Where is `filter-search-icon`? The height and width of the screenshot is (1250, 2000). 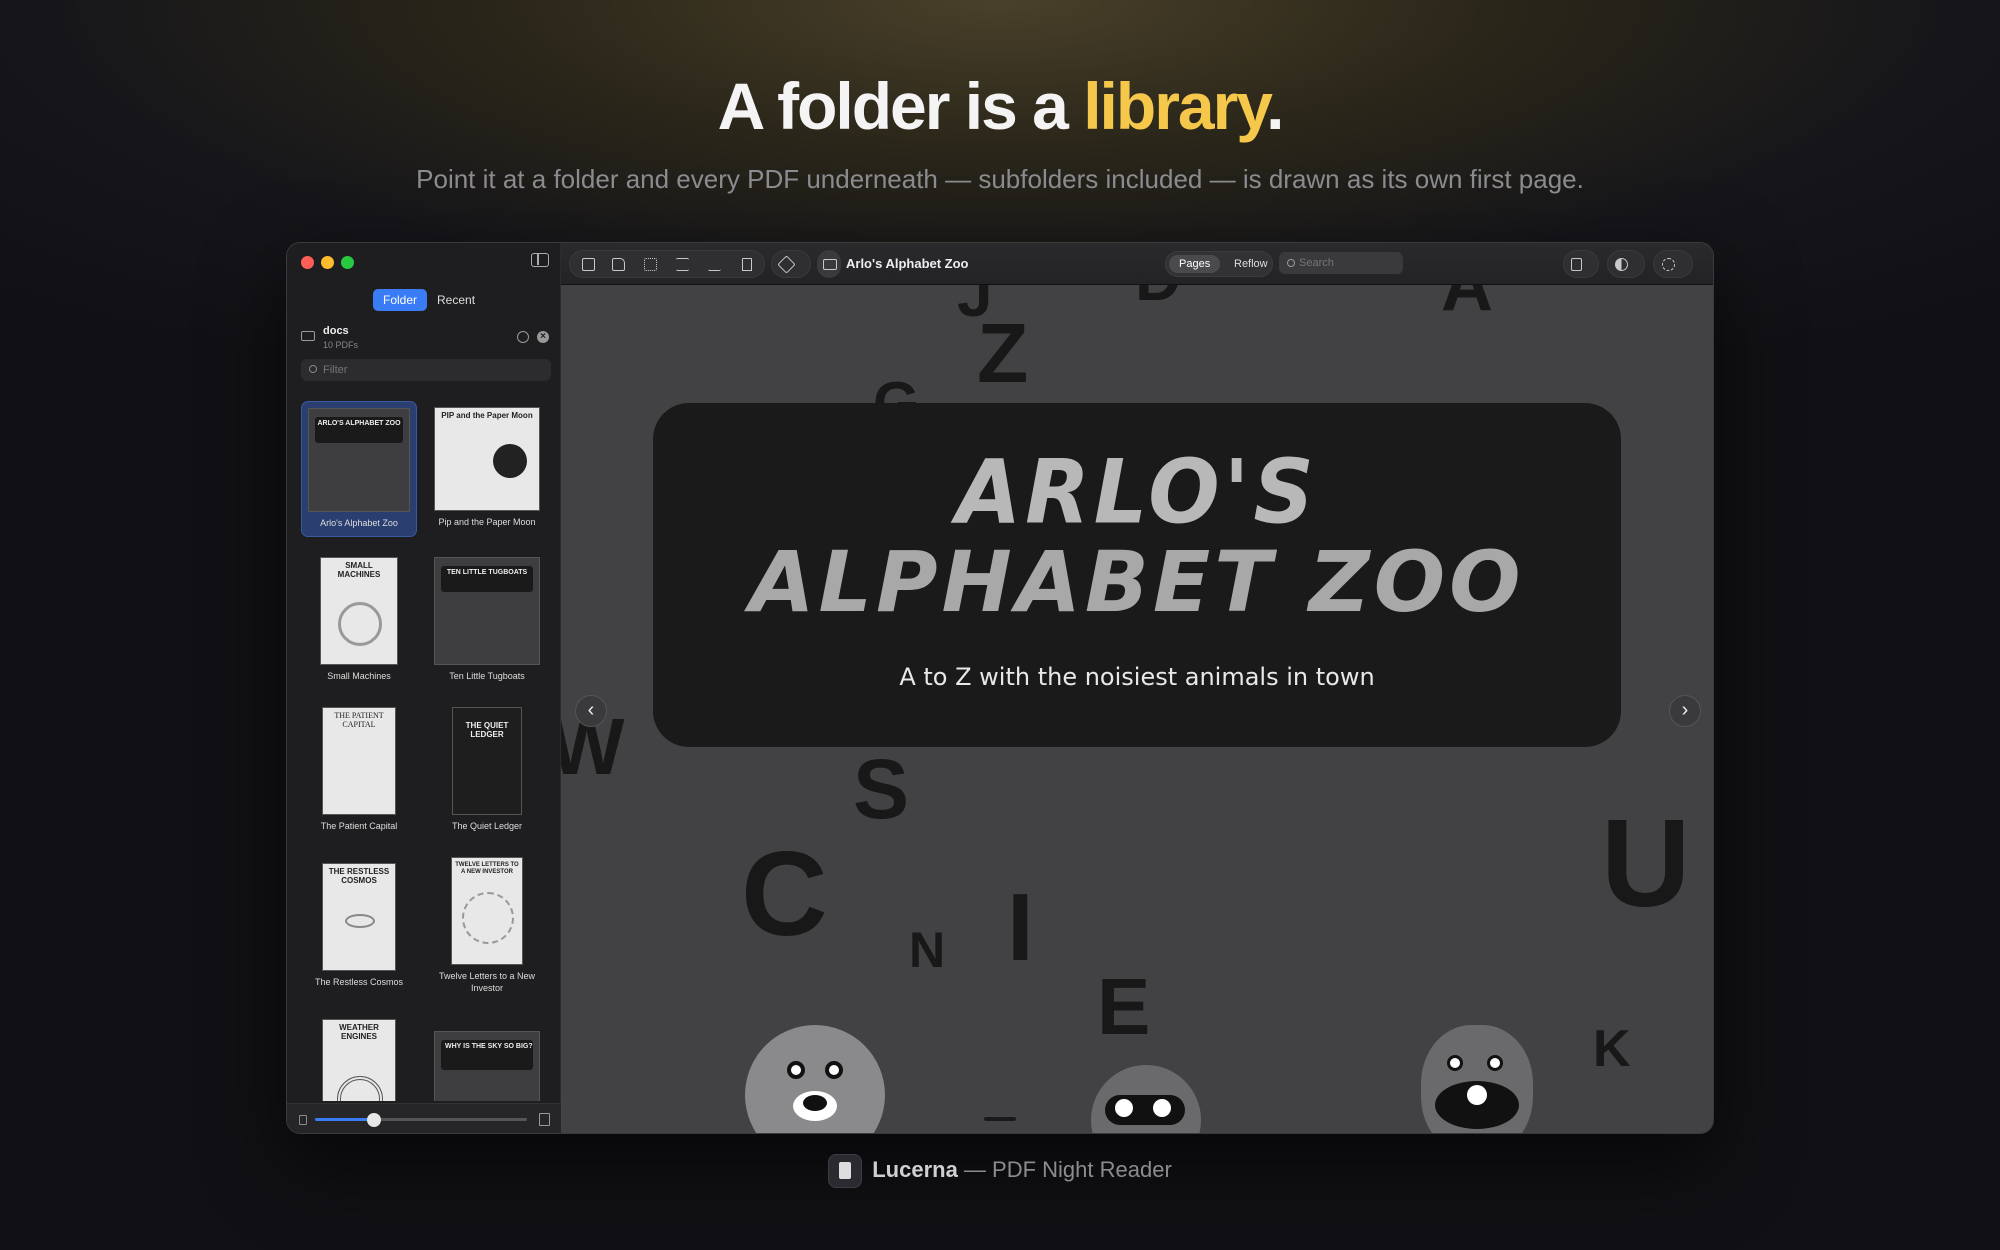 filter-search-icon is located at coordinates (313, 369).